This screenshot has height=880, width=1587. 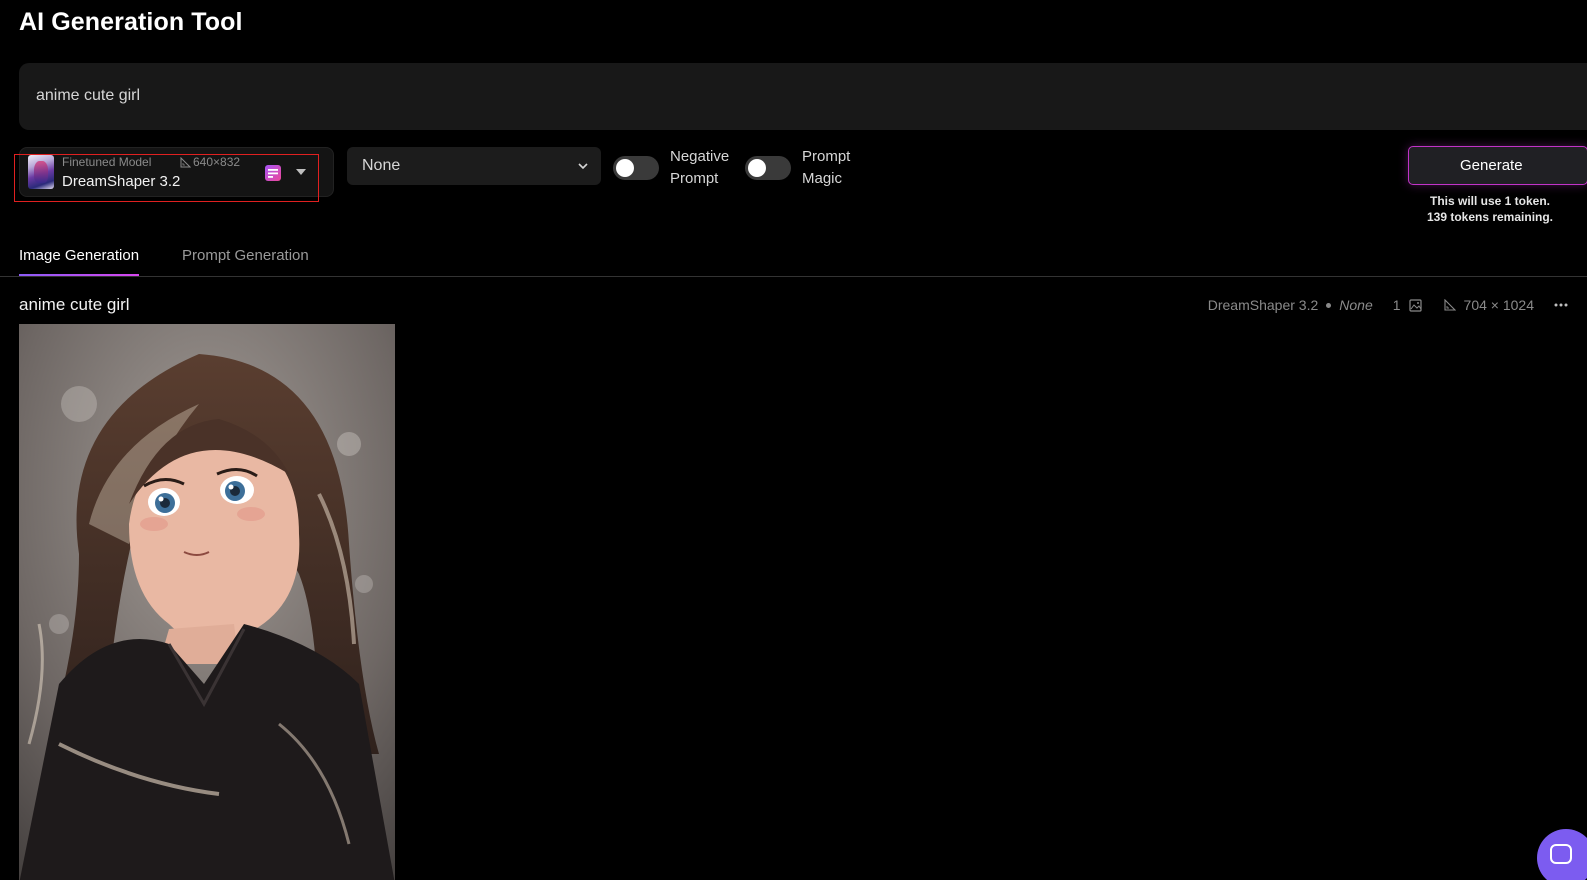 What do you see at coordinates (88, 95) in the screenshot?
I see `prompt-input-value: anime cute girl` at bounding box center [88, 95].